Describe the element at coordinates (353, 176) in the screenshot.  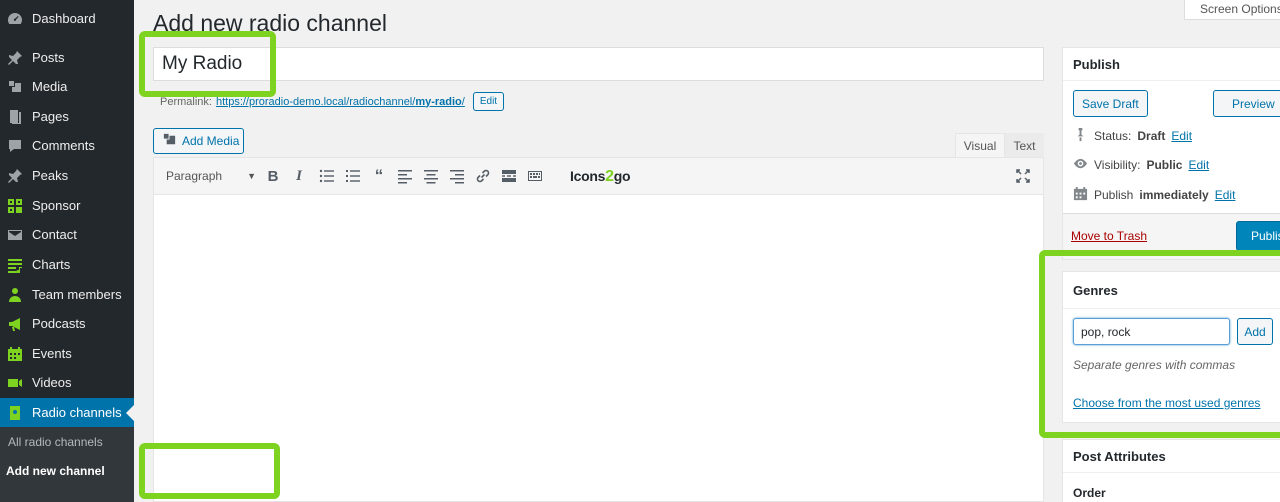
I see `numbered-list-icon` at that location.